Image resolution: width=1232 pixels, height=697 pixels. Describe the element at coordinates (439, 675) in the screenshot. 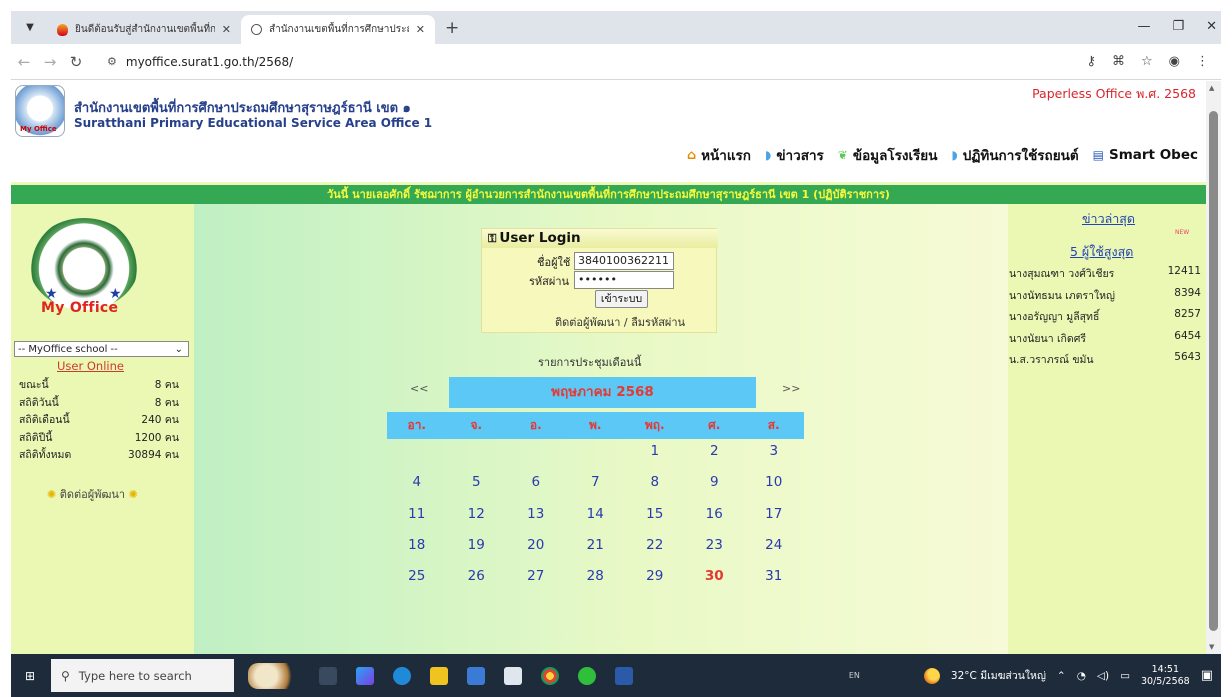

I see `file-explorer-icon` at that location.